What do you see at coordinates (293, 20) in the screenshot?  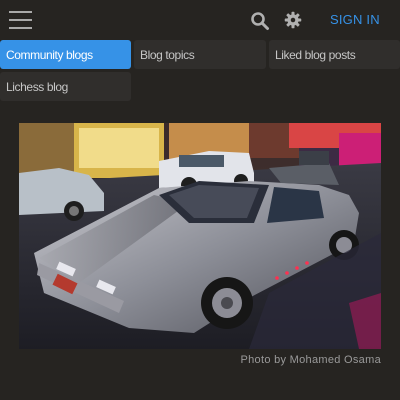 I see `gear-icon` at bounding box center [293, 20].